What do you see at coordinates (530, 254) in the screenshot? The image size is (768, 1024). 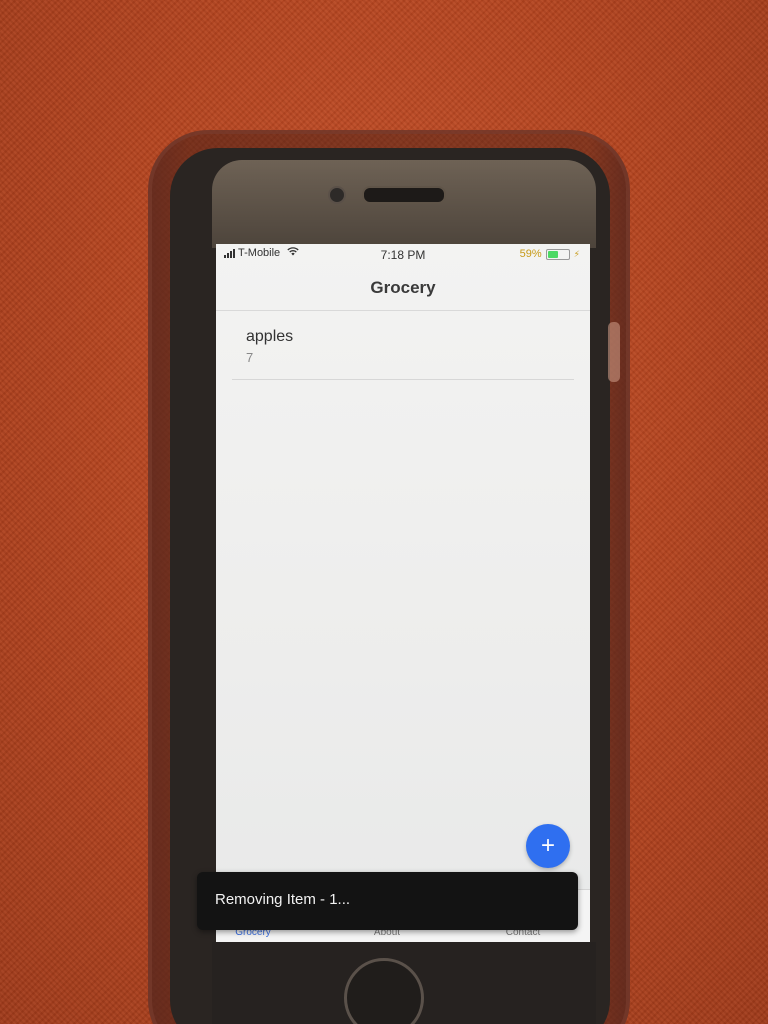 I see `battery-percent: 59%` at bounding box center [530, 254].